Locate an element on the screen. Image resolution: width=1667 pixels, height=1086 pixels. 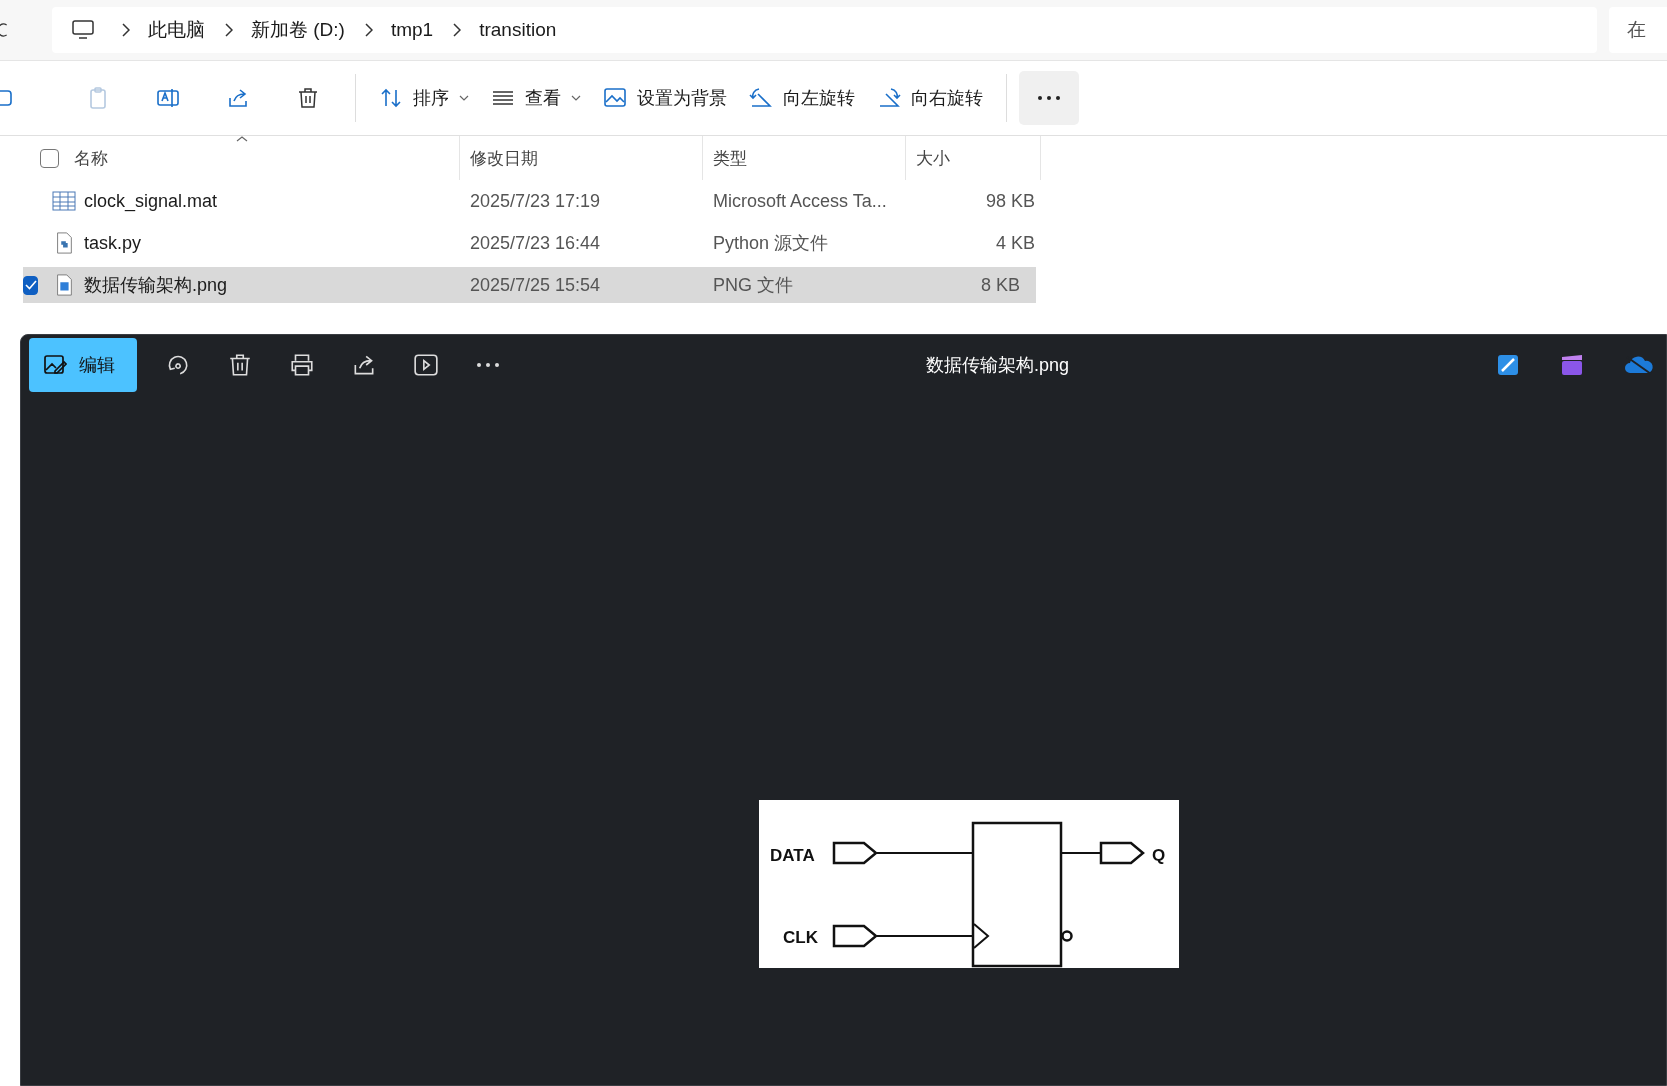
slideshow-icon is located at coordinates (426, 365).